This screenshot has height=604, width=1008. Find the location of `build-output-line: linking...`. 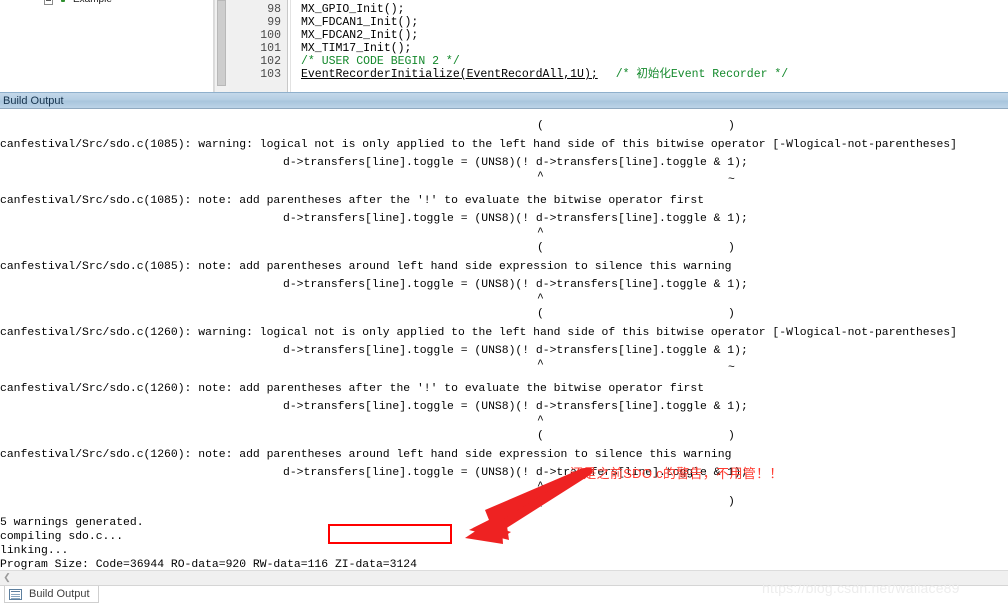

build-output-line: linking... is located at coordinates (34, 551).